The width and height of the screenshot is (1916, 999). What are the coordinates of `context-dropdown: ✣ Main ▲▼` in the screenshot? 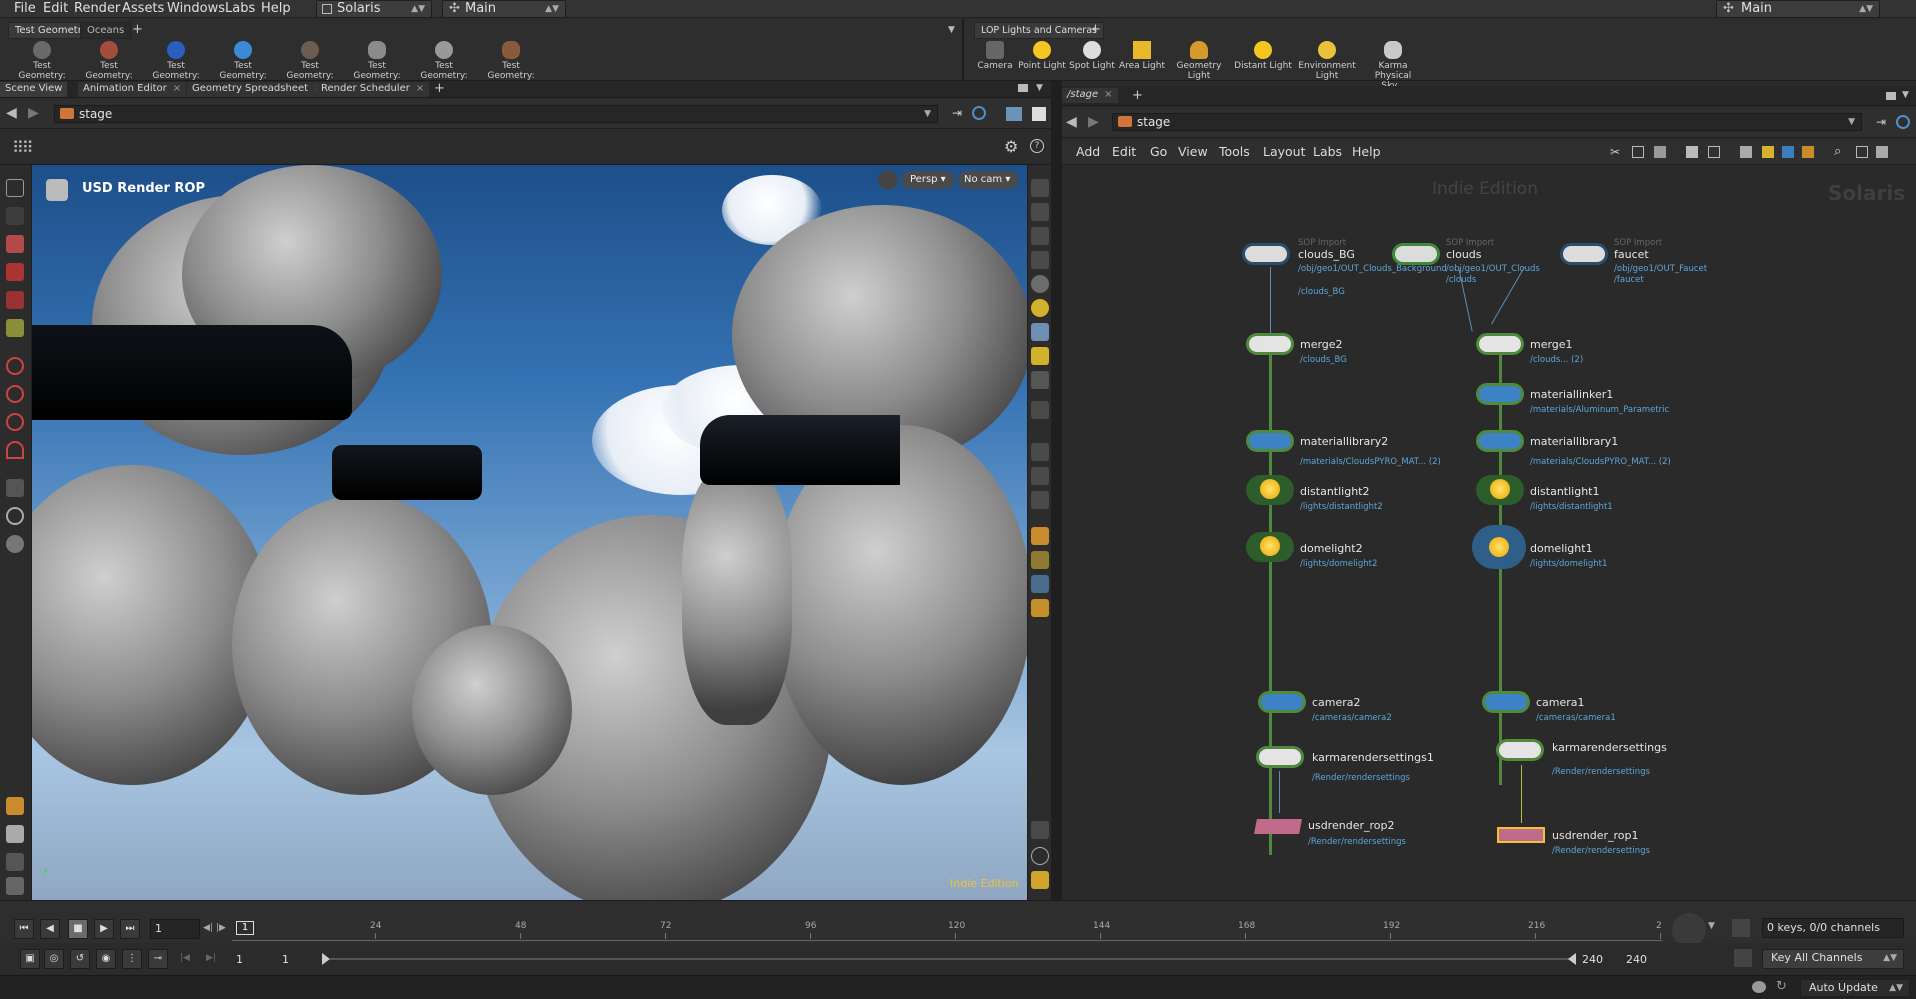 It's located at (504, 9).